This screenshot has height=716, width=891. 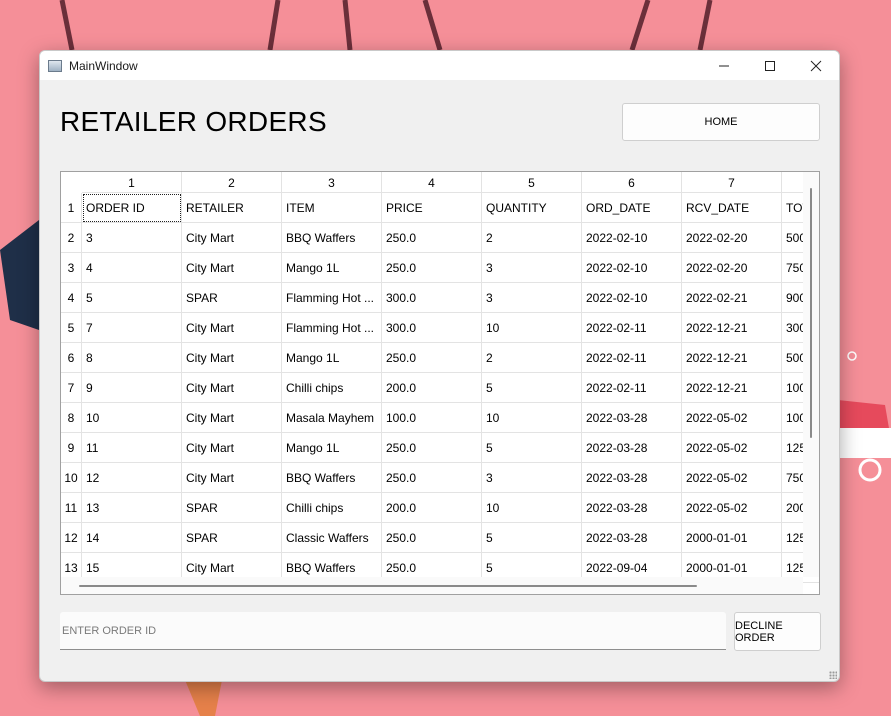 I want to click on home-button: HOME, so click(x=721, y=122).